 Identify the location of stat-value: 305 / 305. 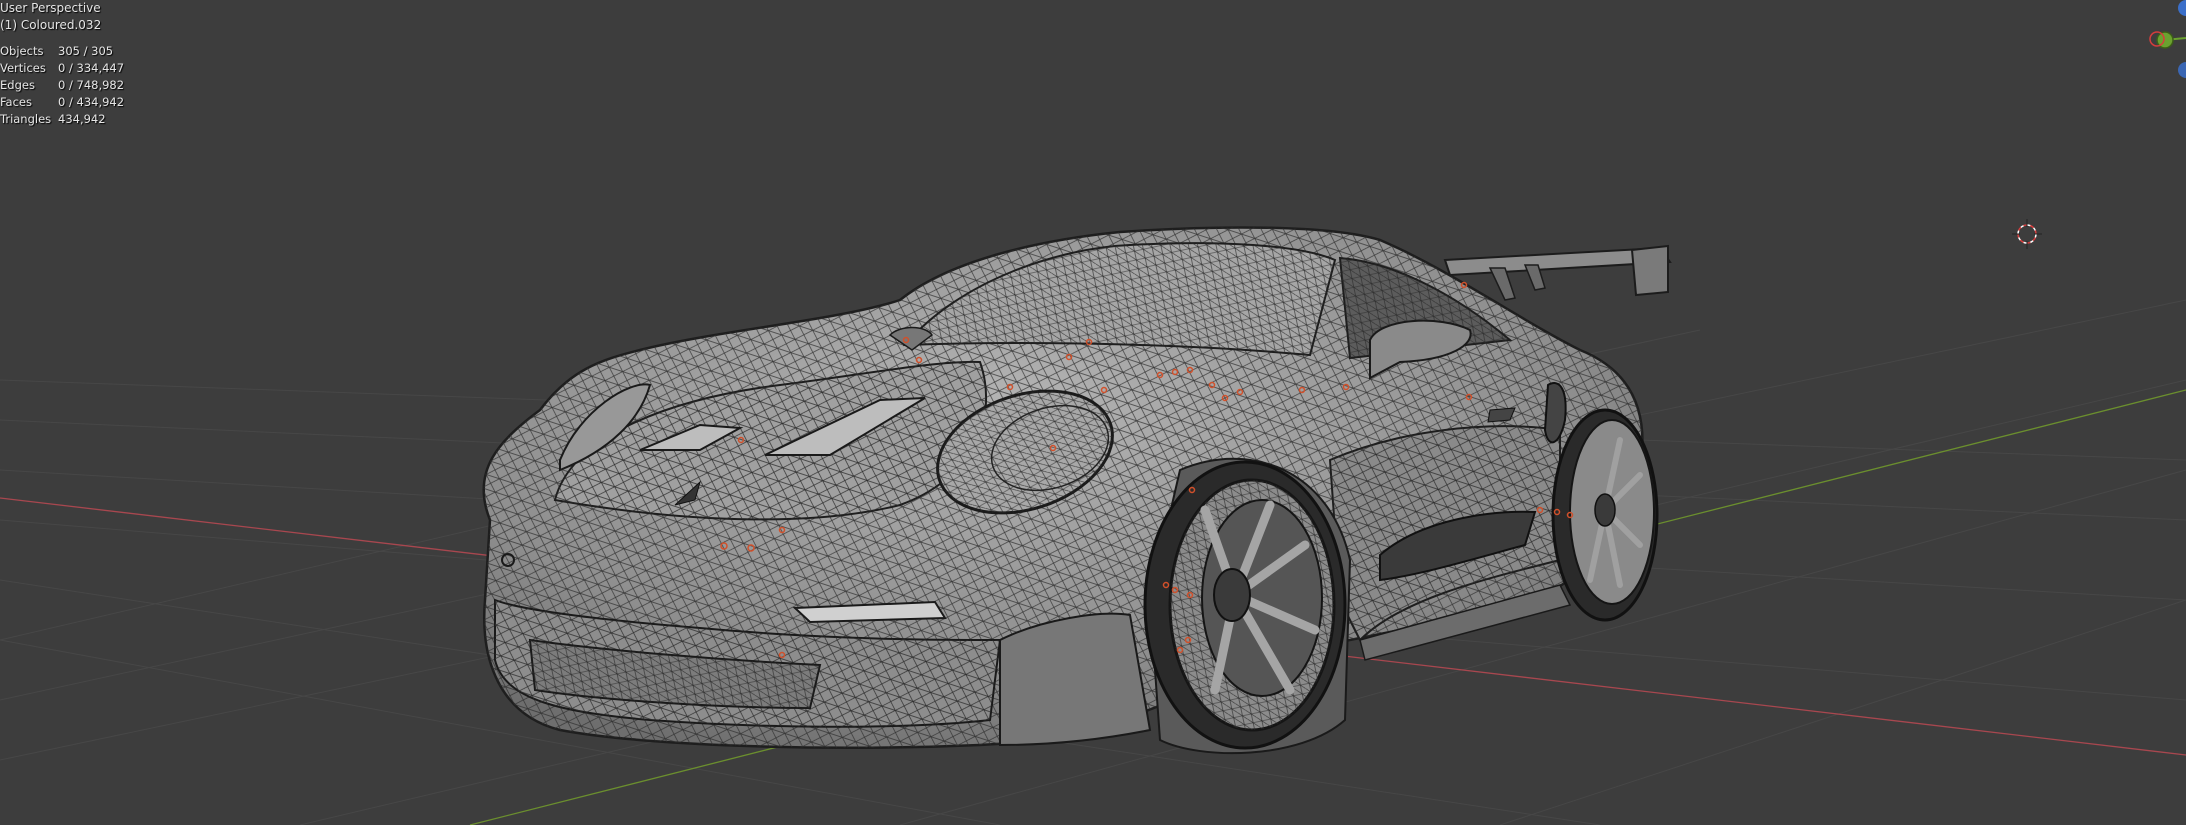
(86, 51).